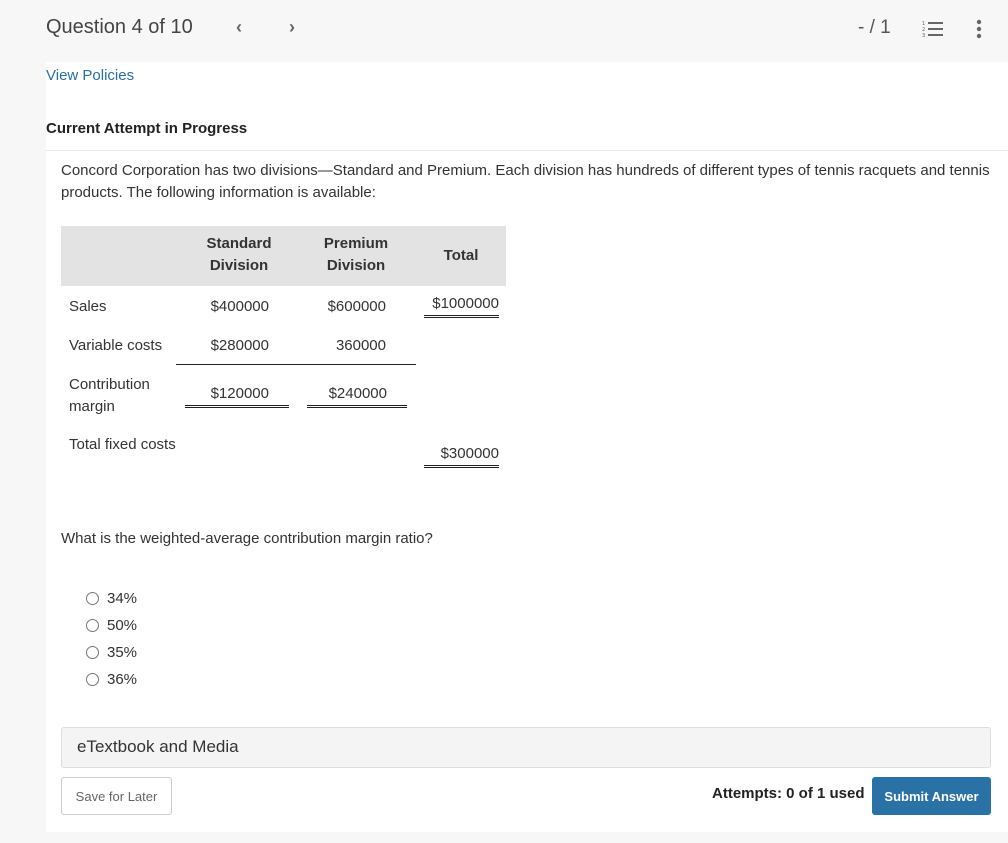 The width and height of the screenshot is (1008, 843). I want to click on answer-option: 34%, so click(111, 598).